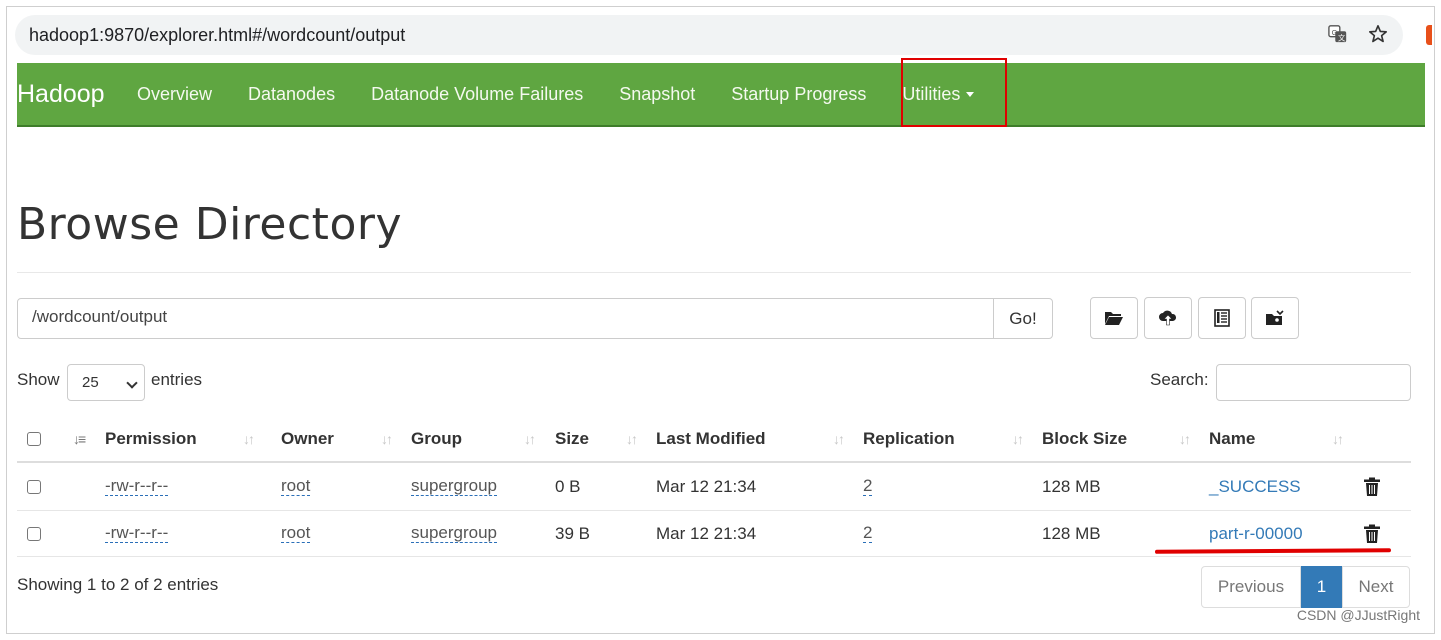 Image resolution: width=1441 pixels, height=640 pixels. What do you see at coordinates (90, 382) in the screenshot?
I see `entries-select-value: 25` at bounding box center [90, 382].